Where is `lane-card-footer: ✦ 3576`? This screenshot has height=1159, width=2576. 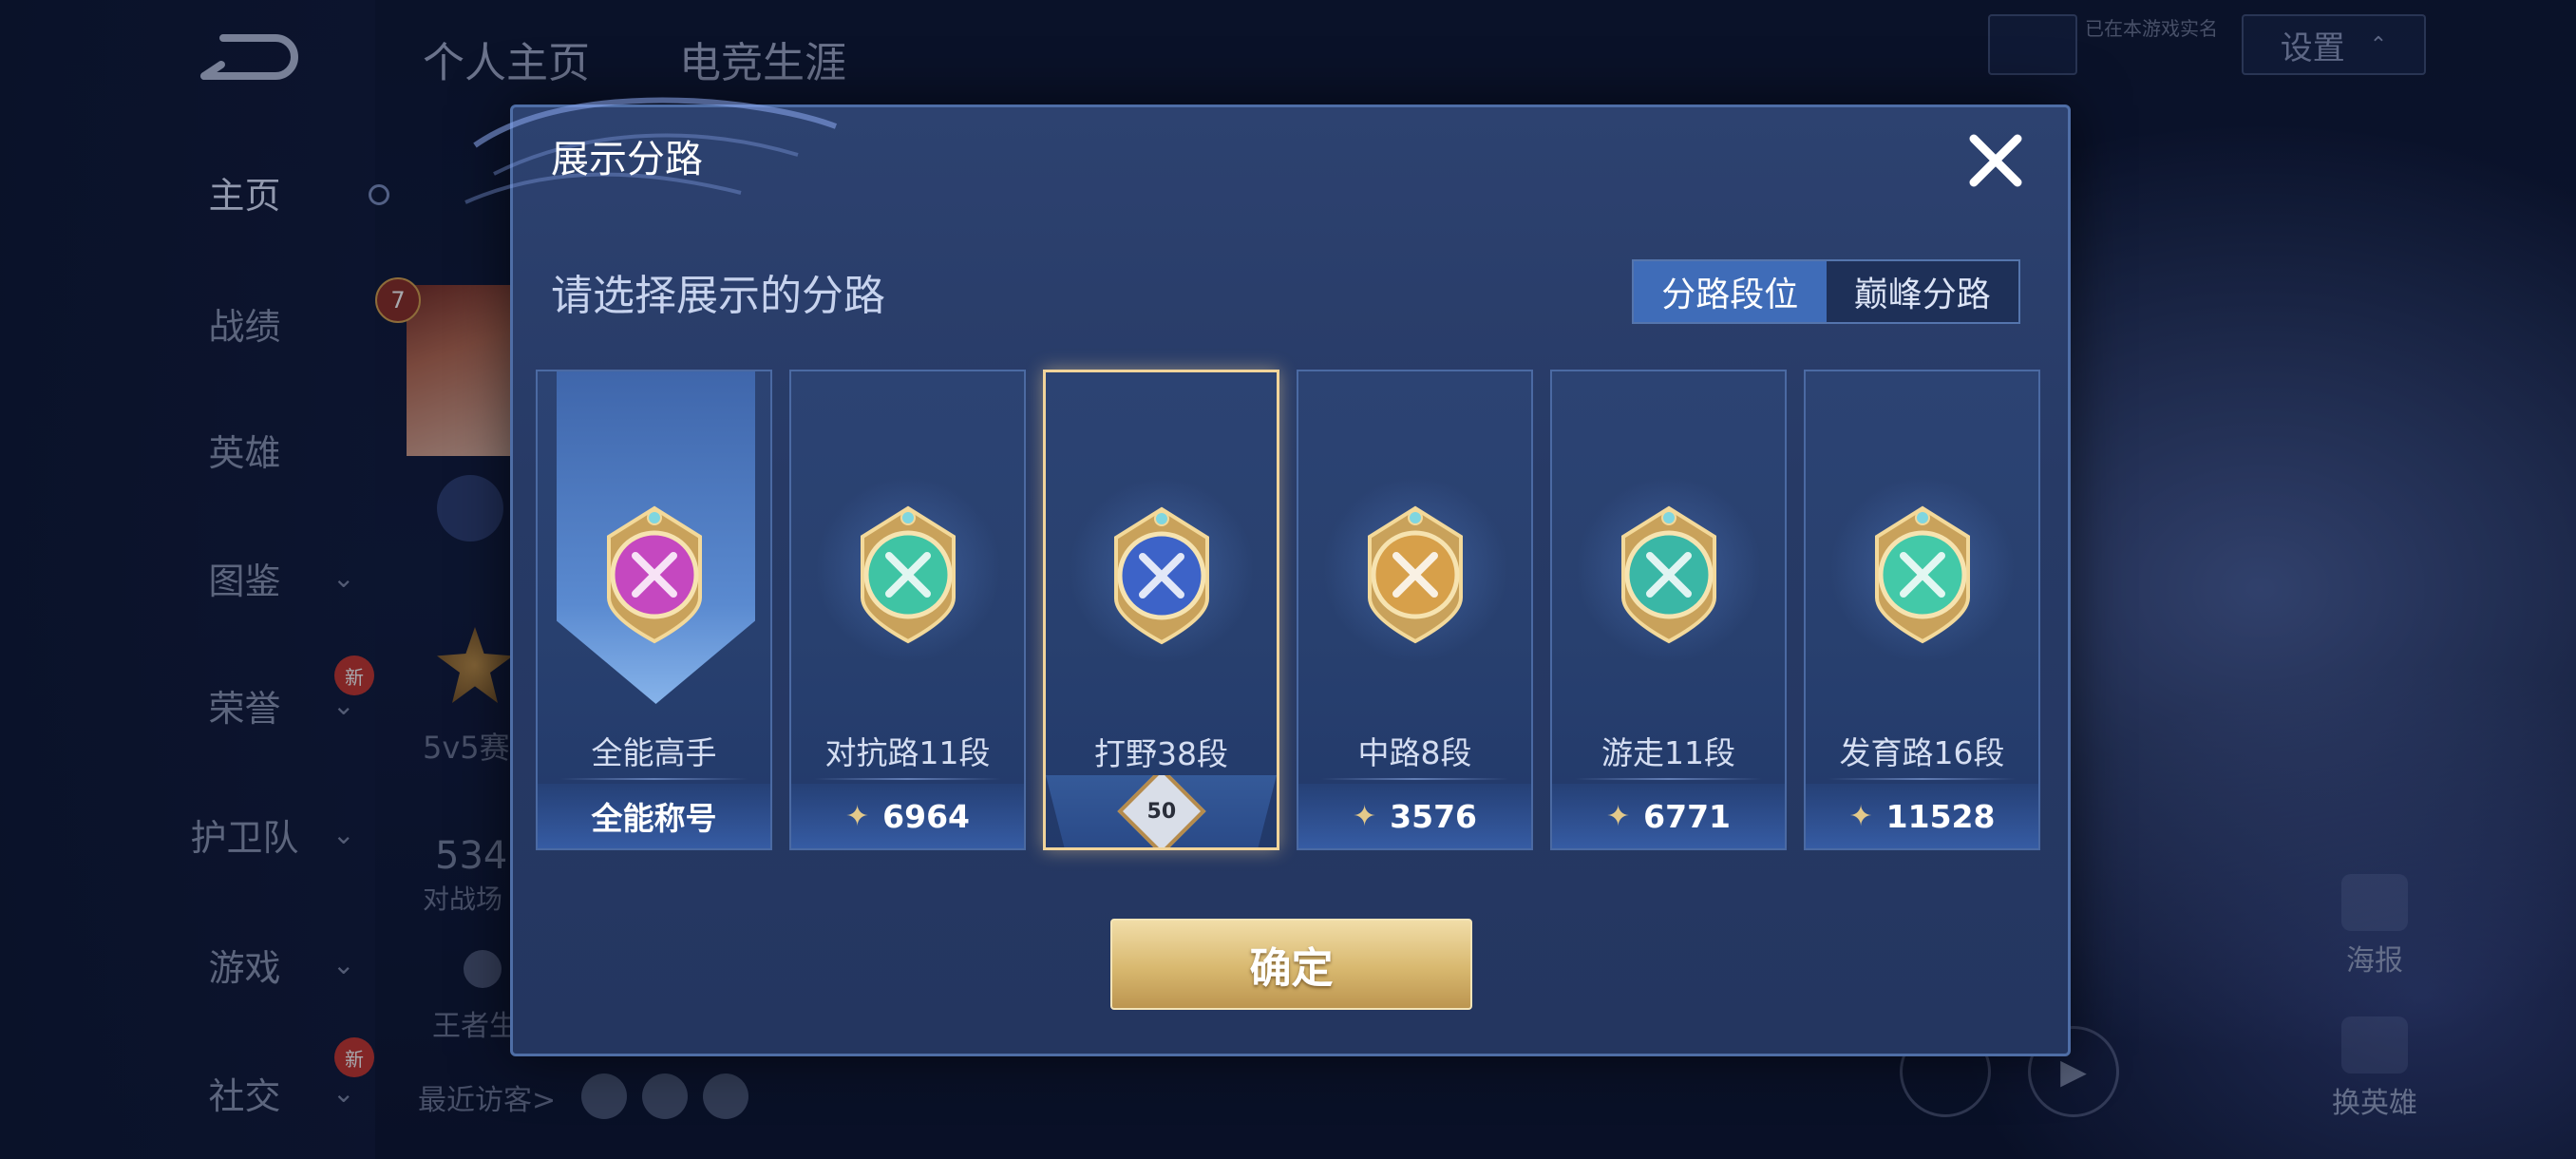
lane-card-footer: ✦ 3576 is located at coordinates (1414, 816).